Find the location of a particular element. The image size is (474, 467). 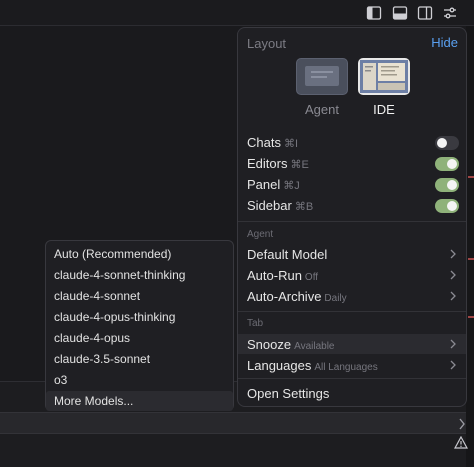

panel-toggle-row: Panel ⌘J is located at coordinates (353, 186).